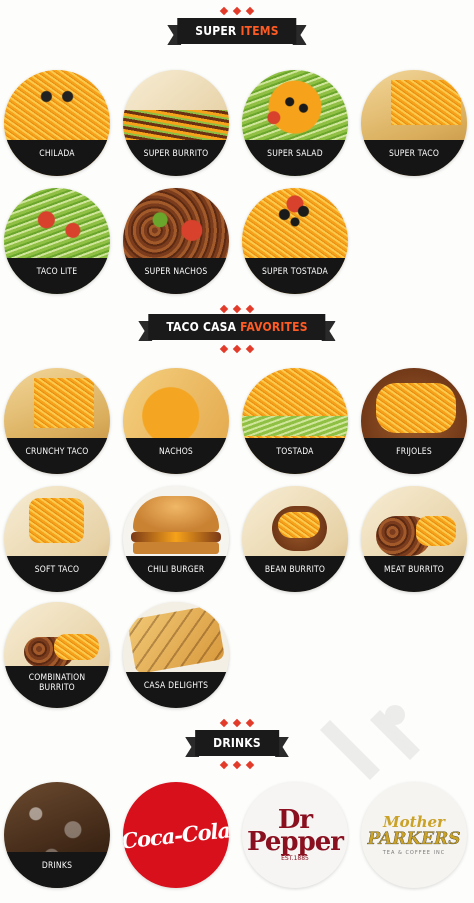 The width and height of the screenshot is (474, 903). Describe the element at coordinates (176, 154) in the screenshot. I see `item-label: SUPER BURRITO` at that location.